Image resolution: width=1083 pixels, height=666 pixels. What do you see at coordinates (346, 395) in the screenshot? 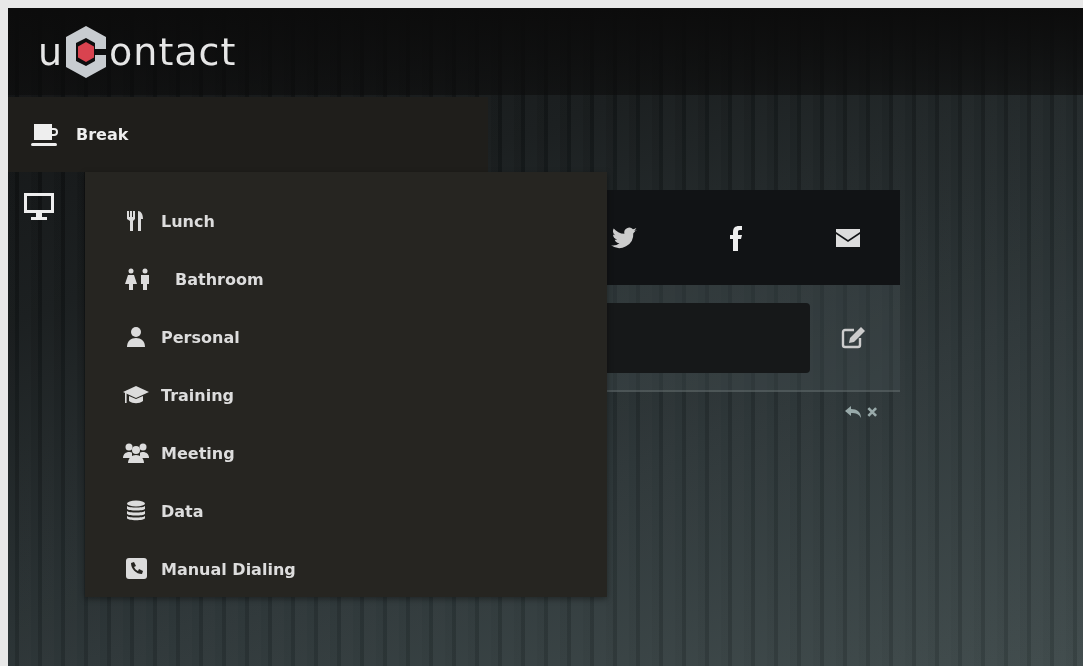
I see `break-option: Training` at bounding box center [346, 395].